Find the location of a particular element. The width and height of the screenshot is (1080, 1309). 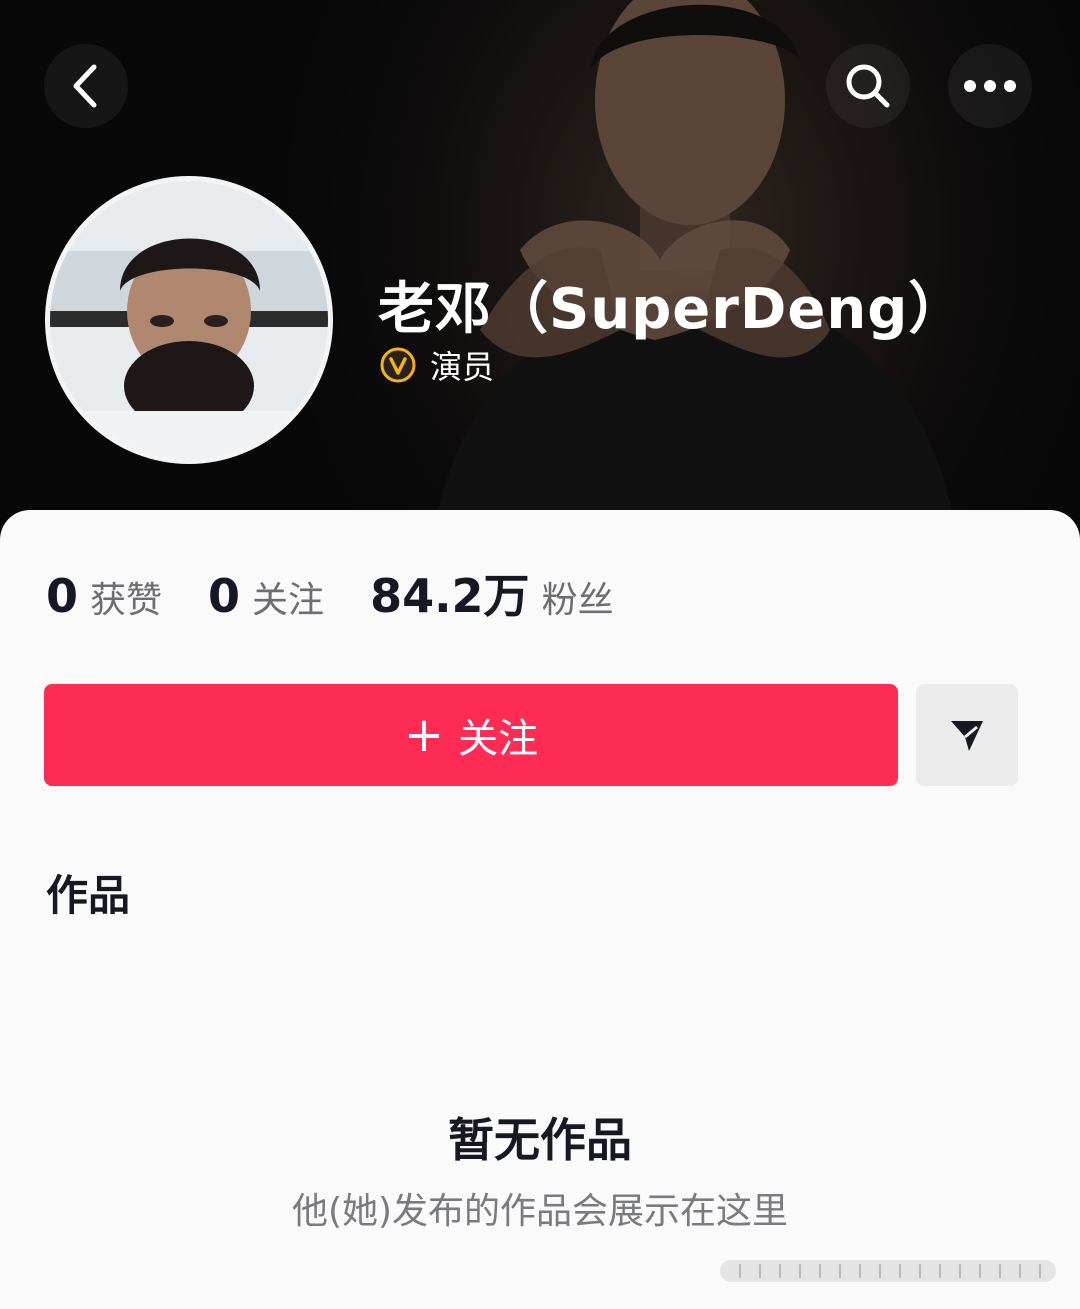

profile-name: 老邓（SuperDeng） is located at coordinates (672, 309).